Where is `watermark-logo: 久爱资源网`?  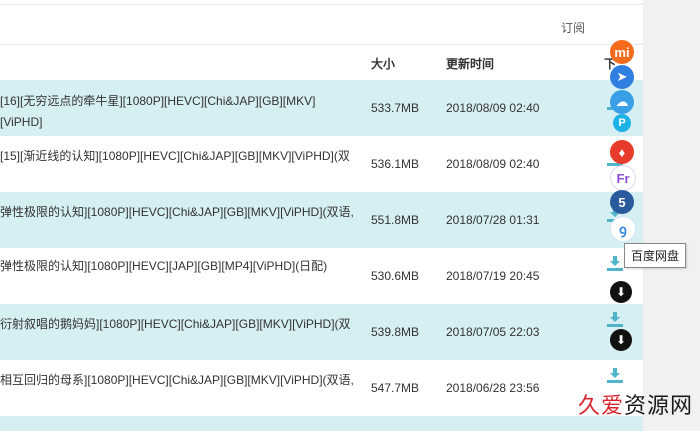 watermark-logo: 久爱资源网 is located at coordinates (635, 404).